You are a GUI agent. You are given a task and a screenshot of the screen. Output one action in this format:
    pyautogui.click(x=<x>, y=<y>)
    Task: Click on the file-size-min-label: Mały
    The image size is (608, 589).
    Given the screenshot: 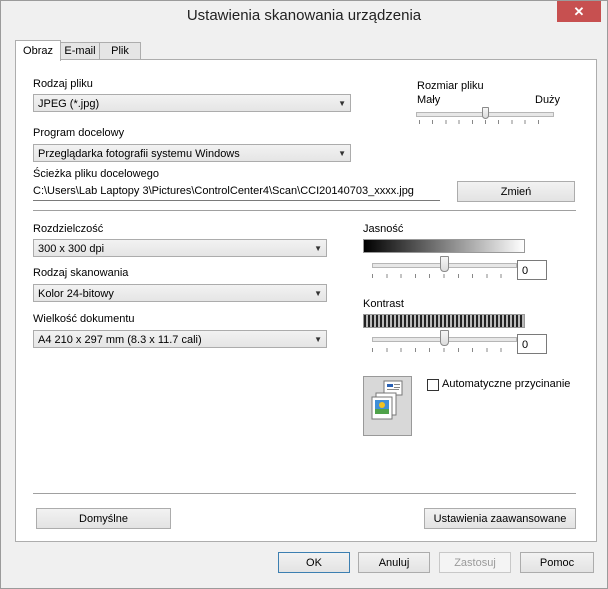 What is the action you would take?
    pyautogui.click(x=429, y=100)
    